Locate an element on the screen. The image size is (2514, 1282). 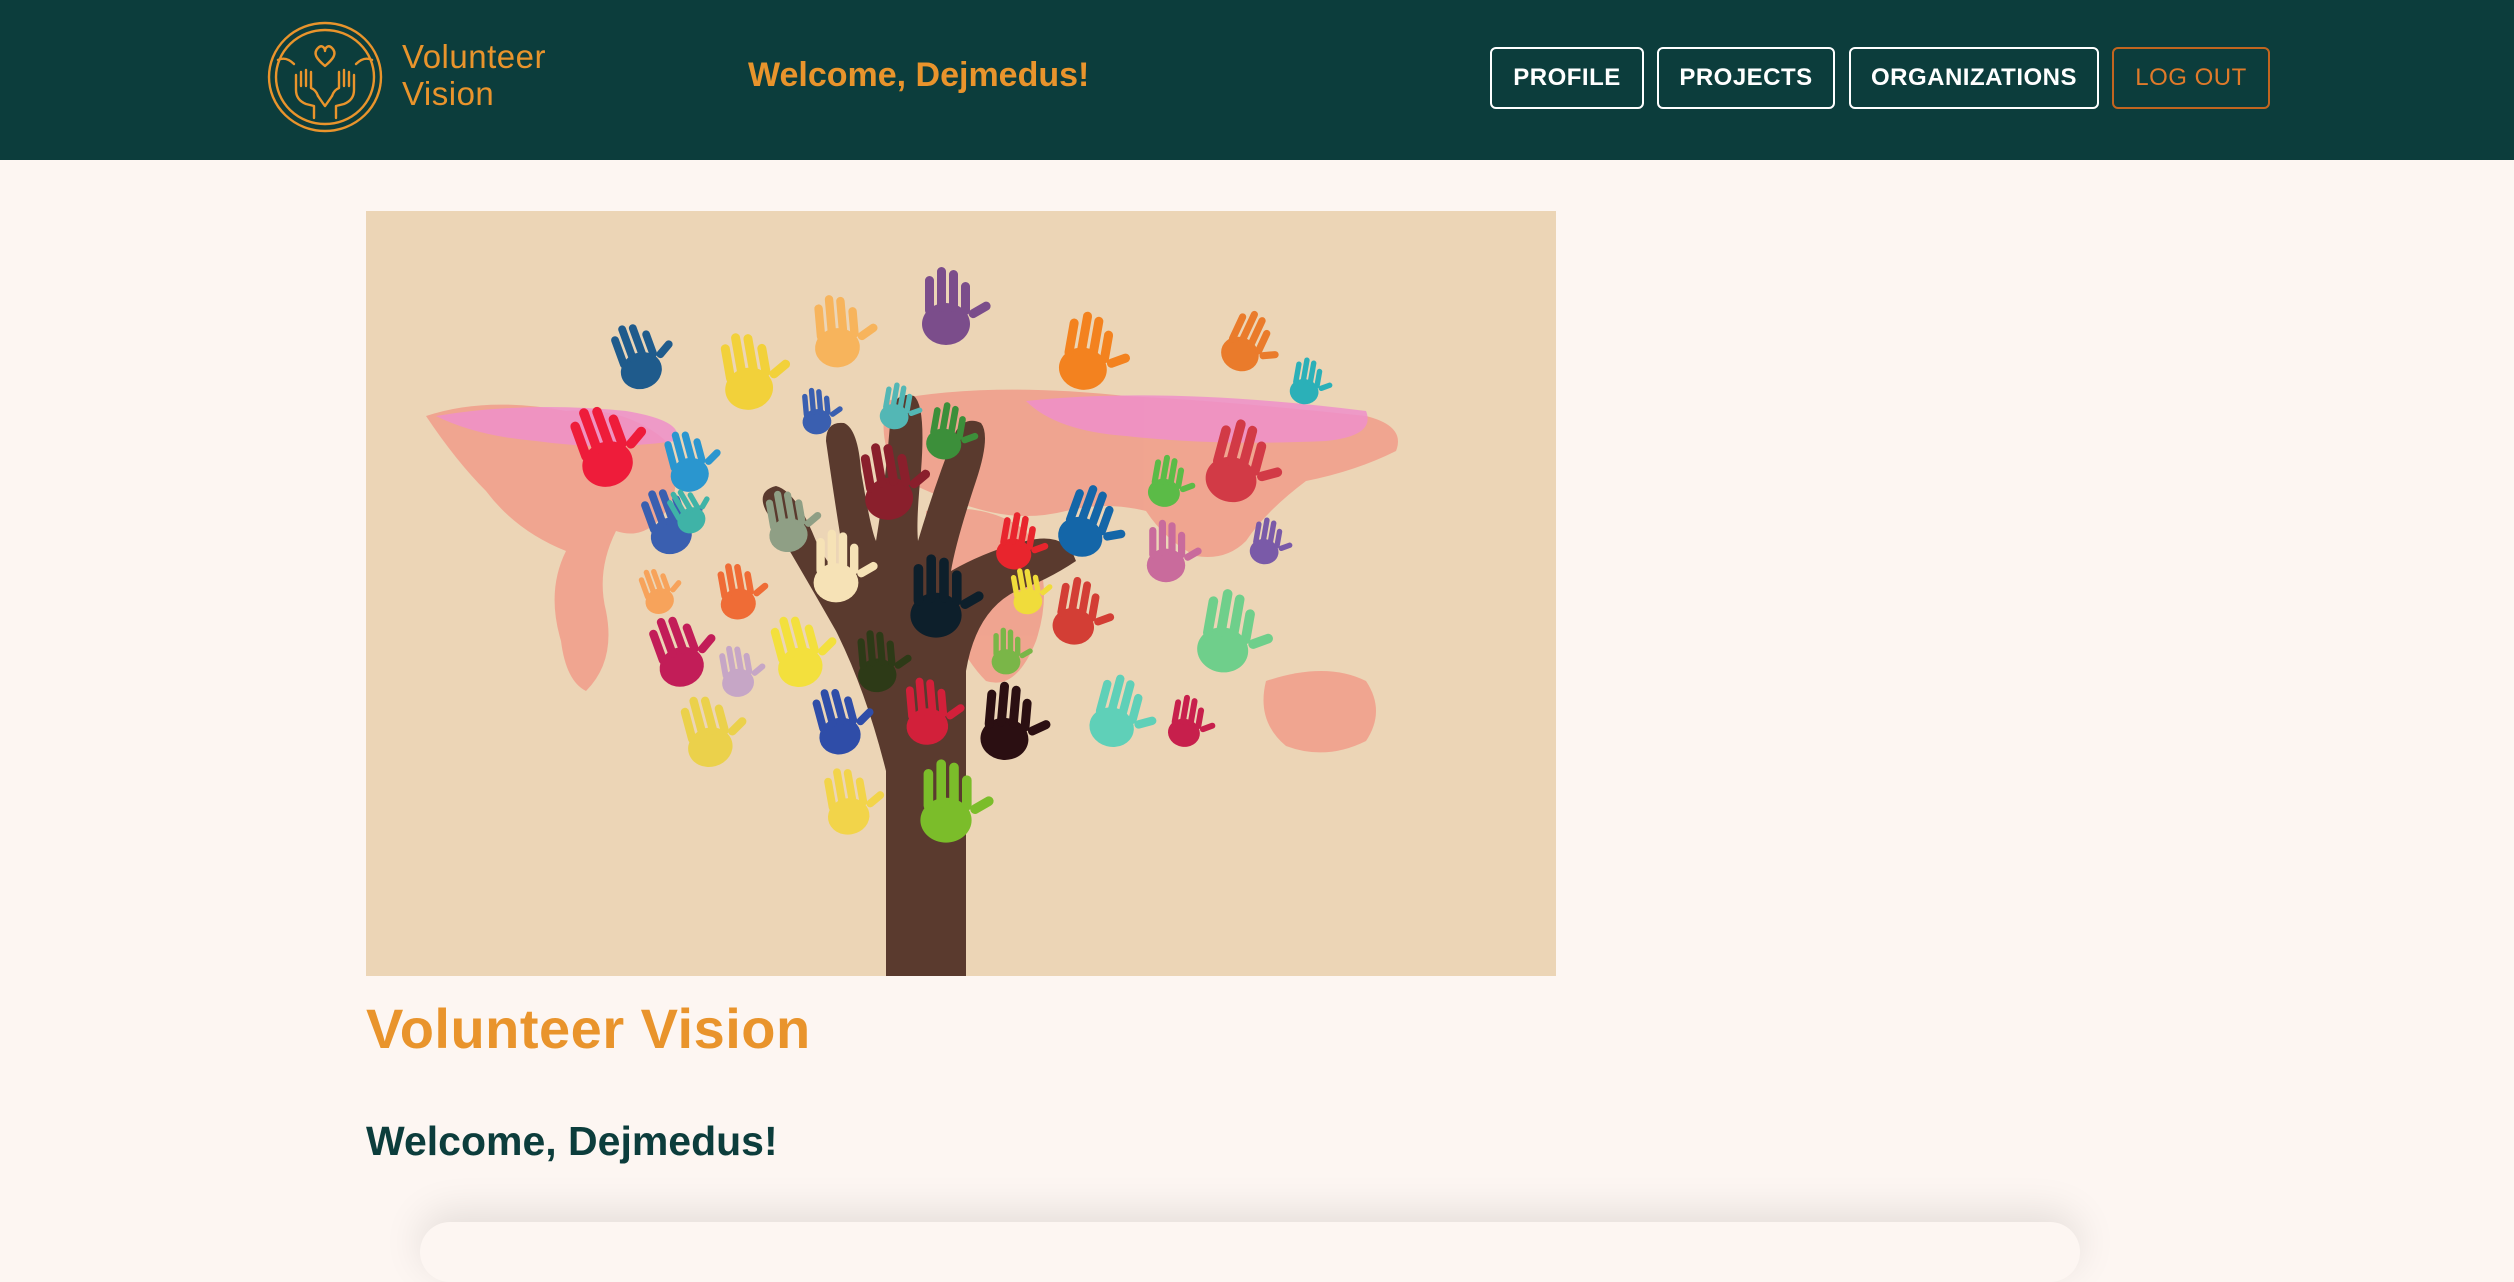
organizations-button: ORGANIZATIONS is located at coordinates (1974, 78).